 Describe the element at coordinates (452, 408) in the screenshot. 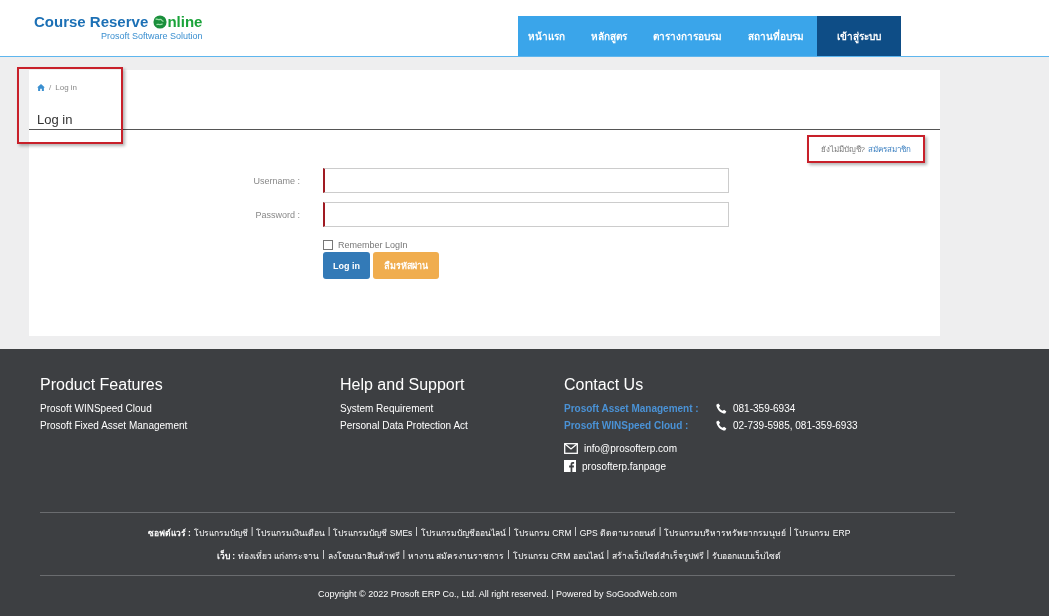

I see `footer-link: System Requirement` at that location.